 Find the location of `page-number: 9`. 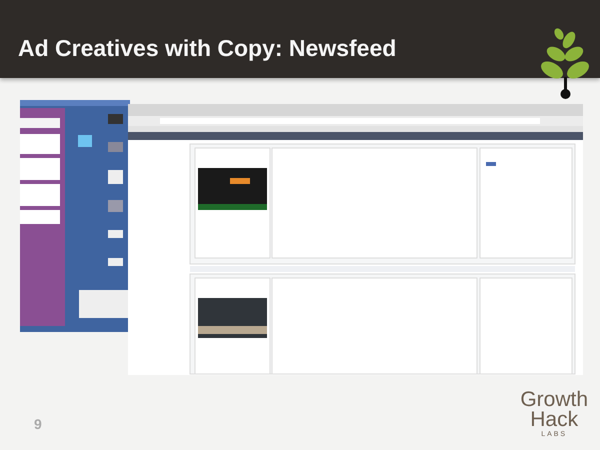

page-number: 9 is located at coordinates (38, 424).